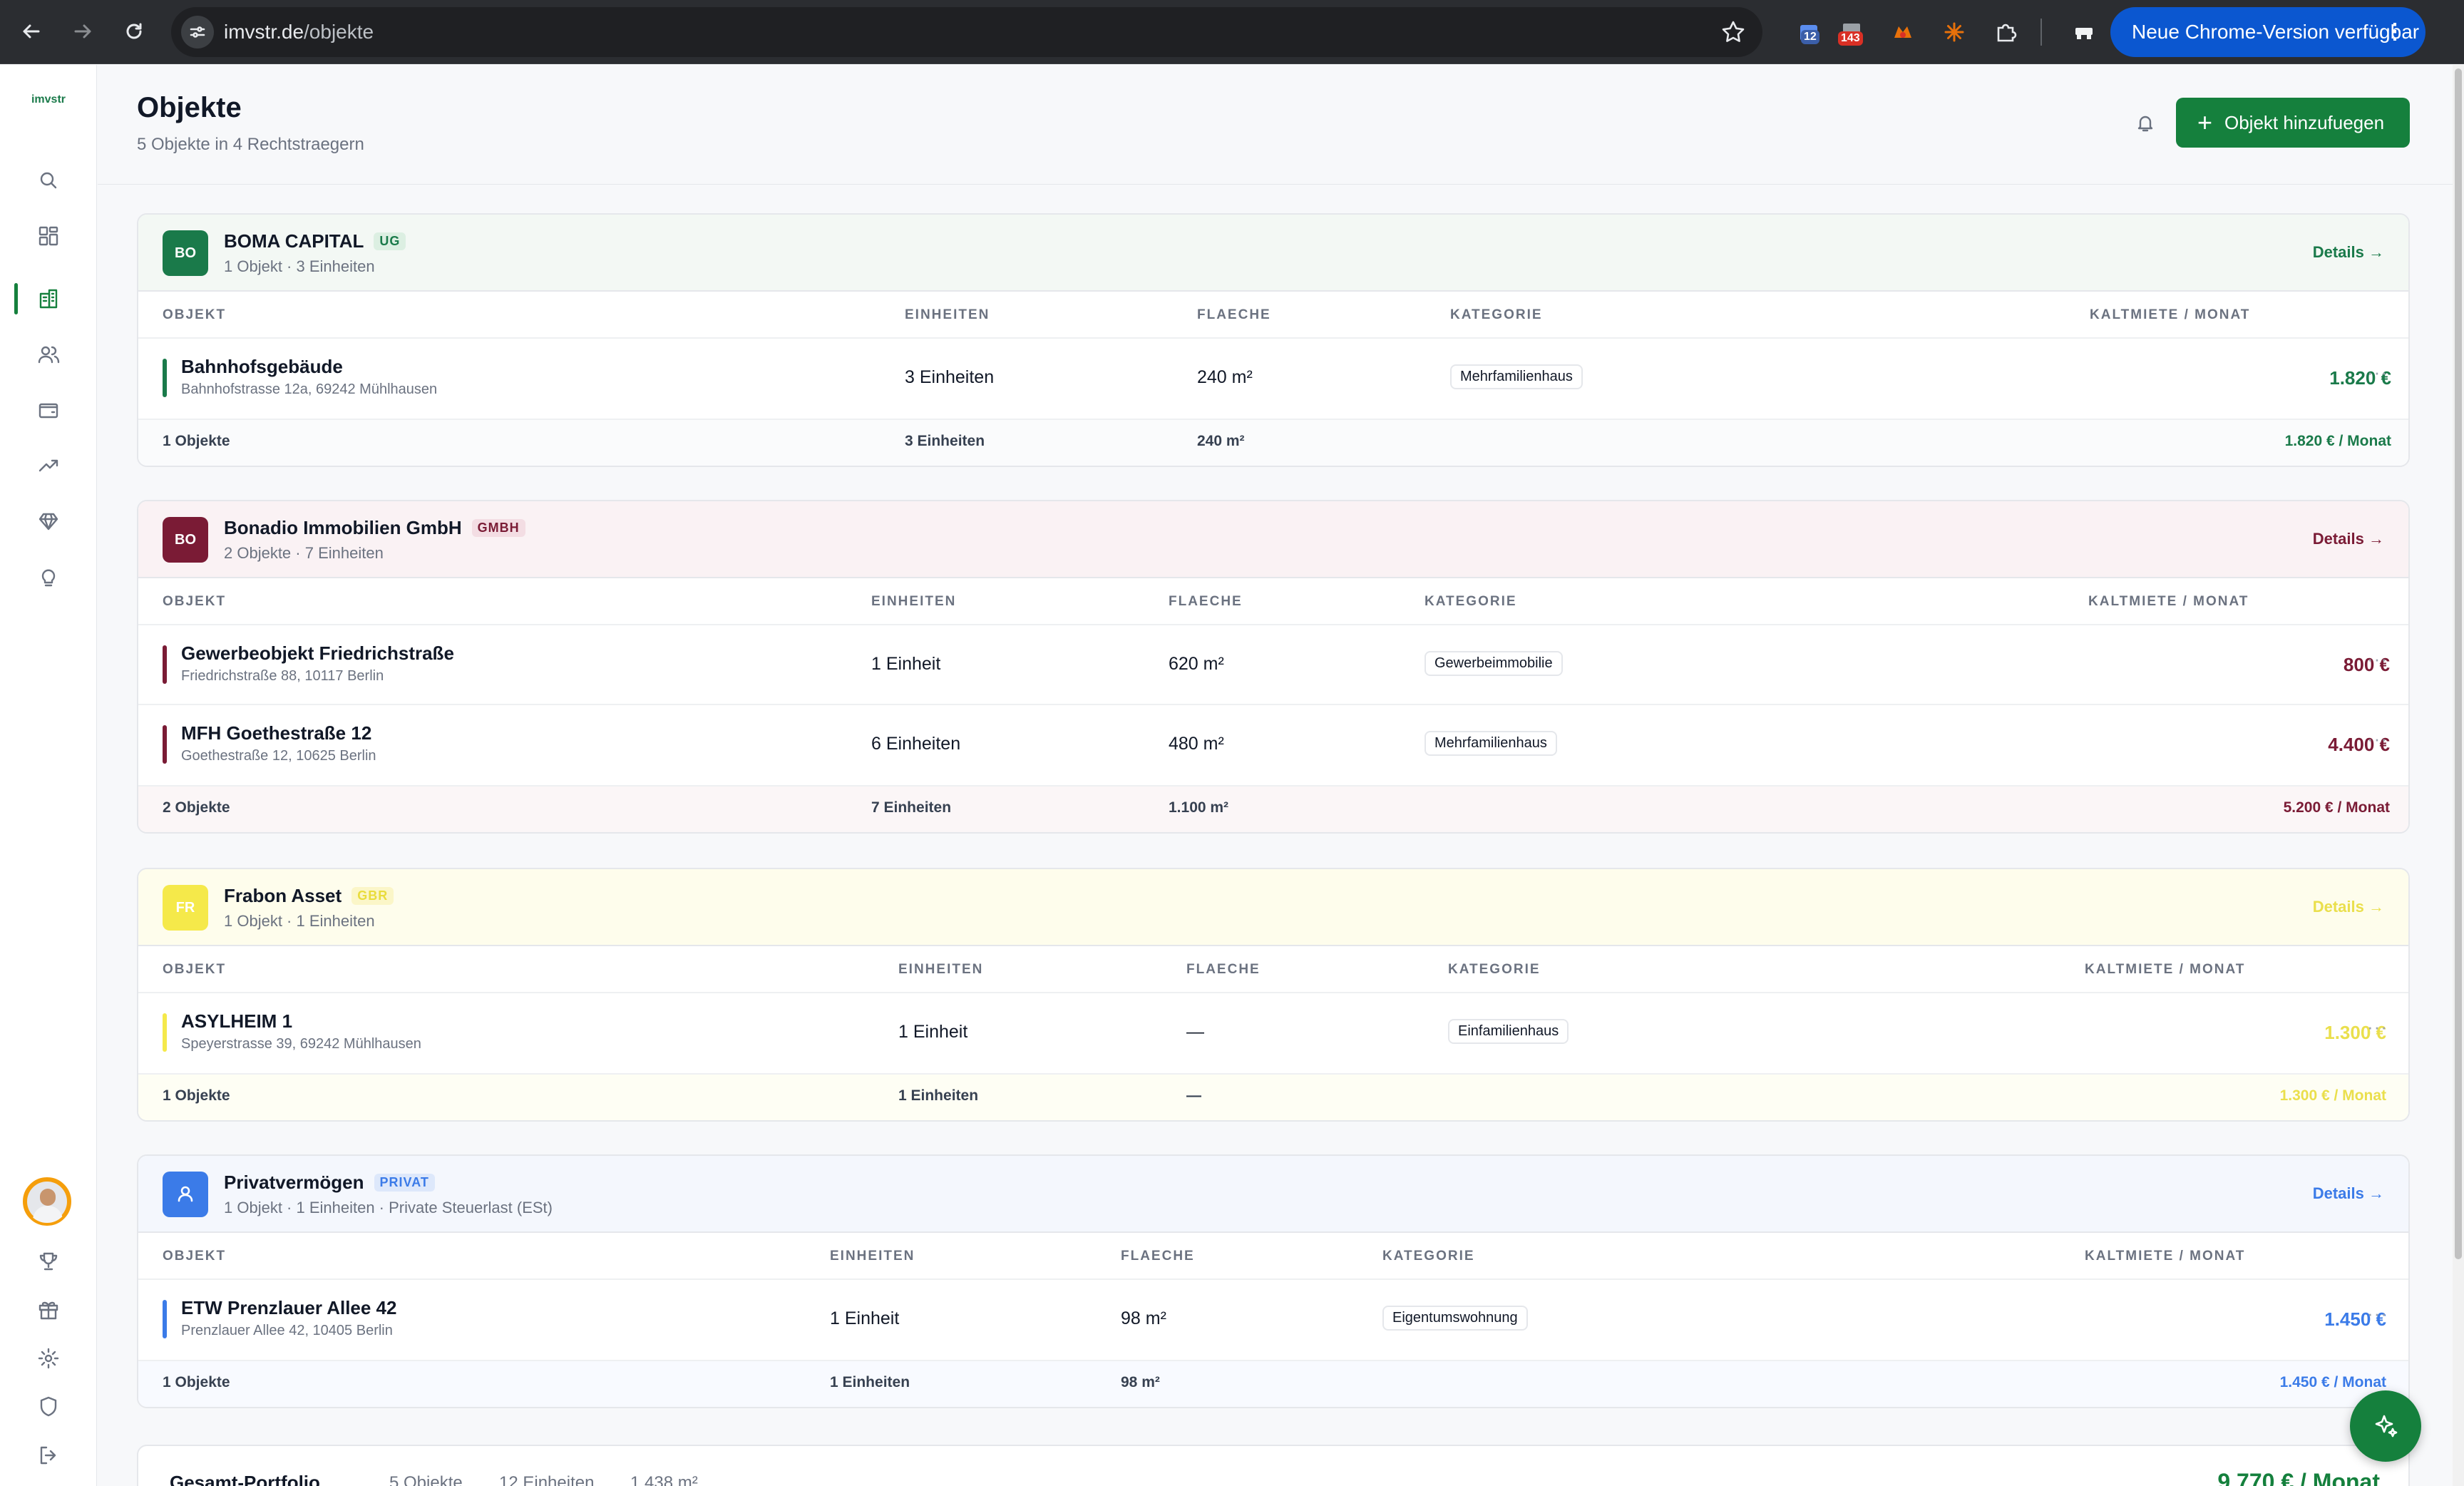  What do you see at coordinates (48, 1309) in the screenshot?
I see `gift-icon` at bounding box center [48, 1309].